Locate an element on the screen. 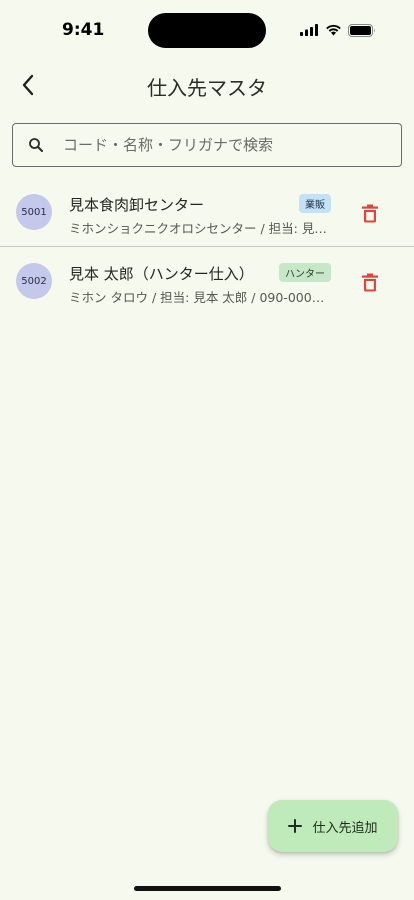 The image size is (414, 900). supplier-name: 見本 太郎（ハンター仕入） is located at coordinates (161, 274).